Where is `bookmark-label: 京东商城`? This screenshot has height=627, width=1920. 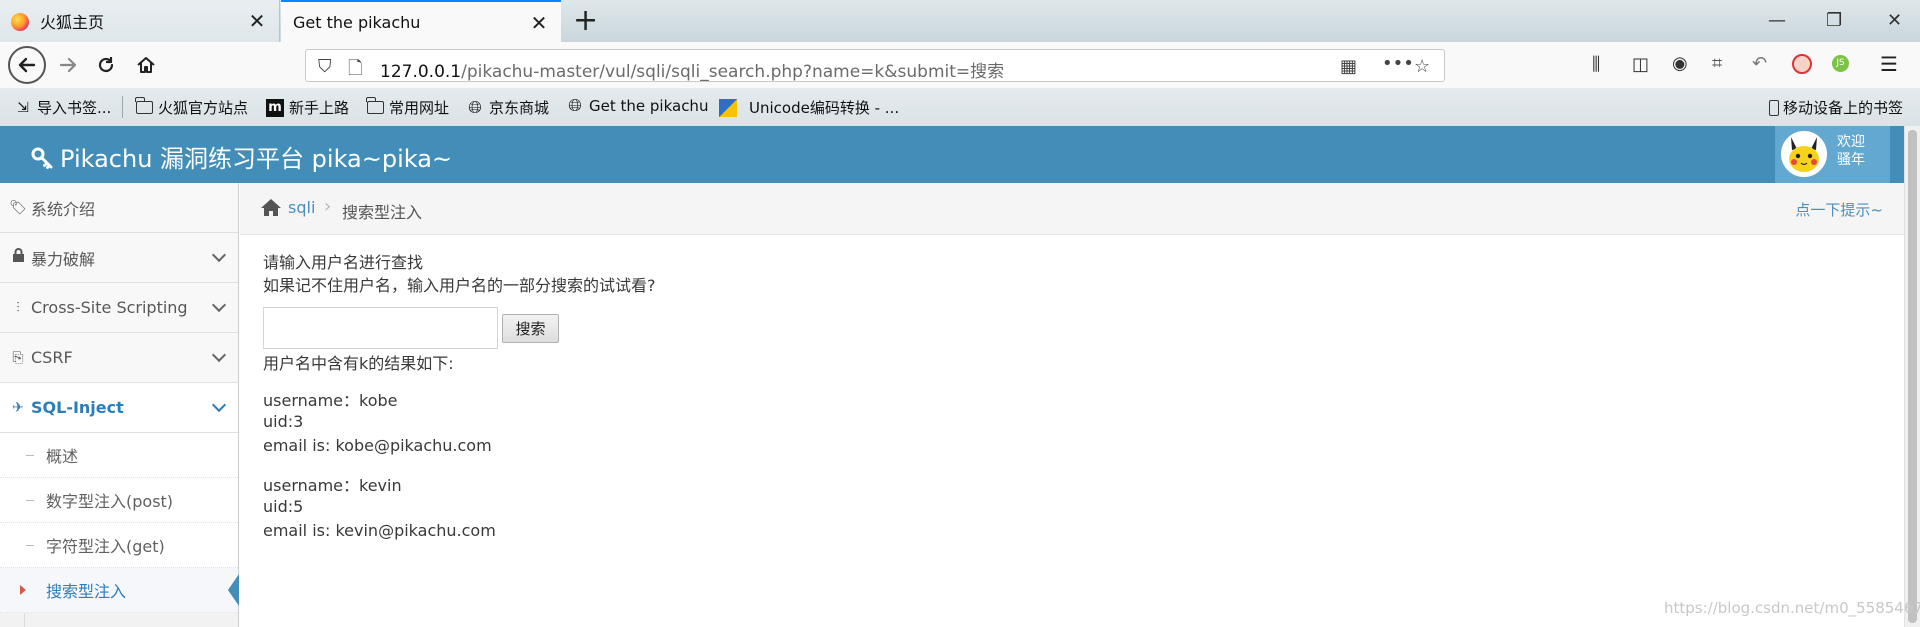
bookmark-label: 京东商城 is located at coordinates (519, 108).